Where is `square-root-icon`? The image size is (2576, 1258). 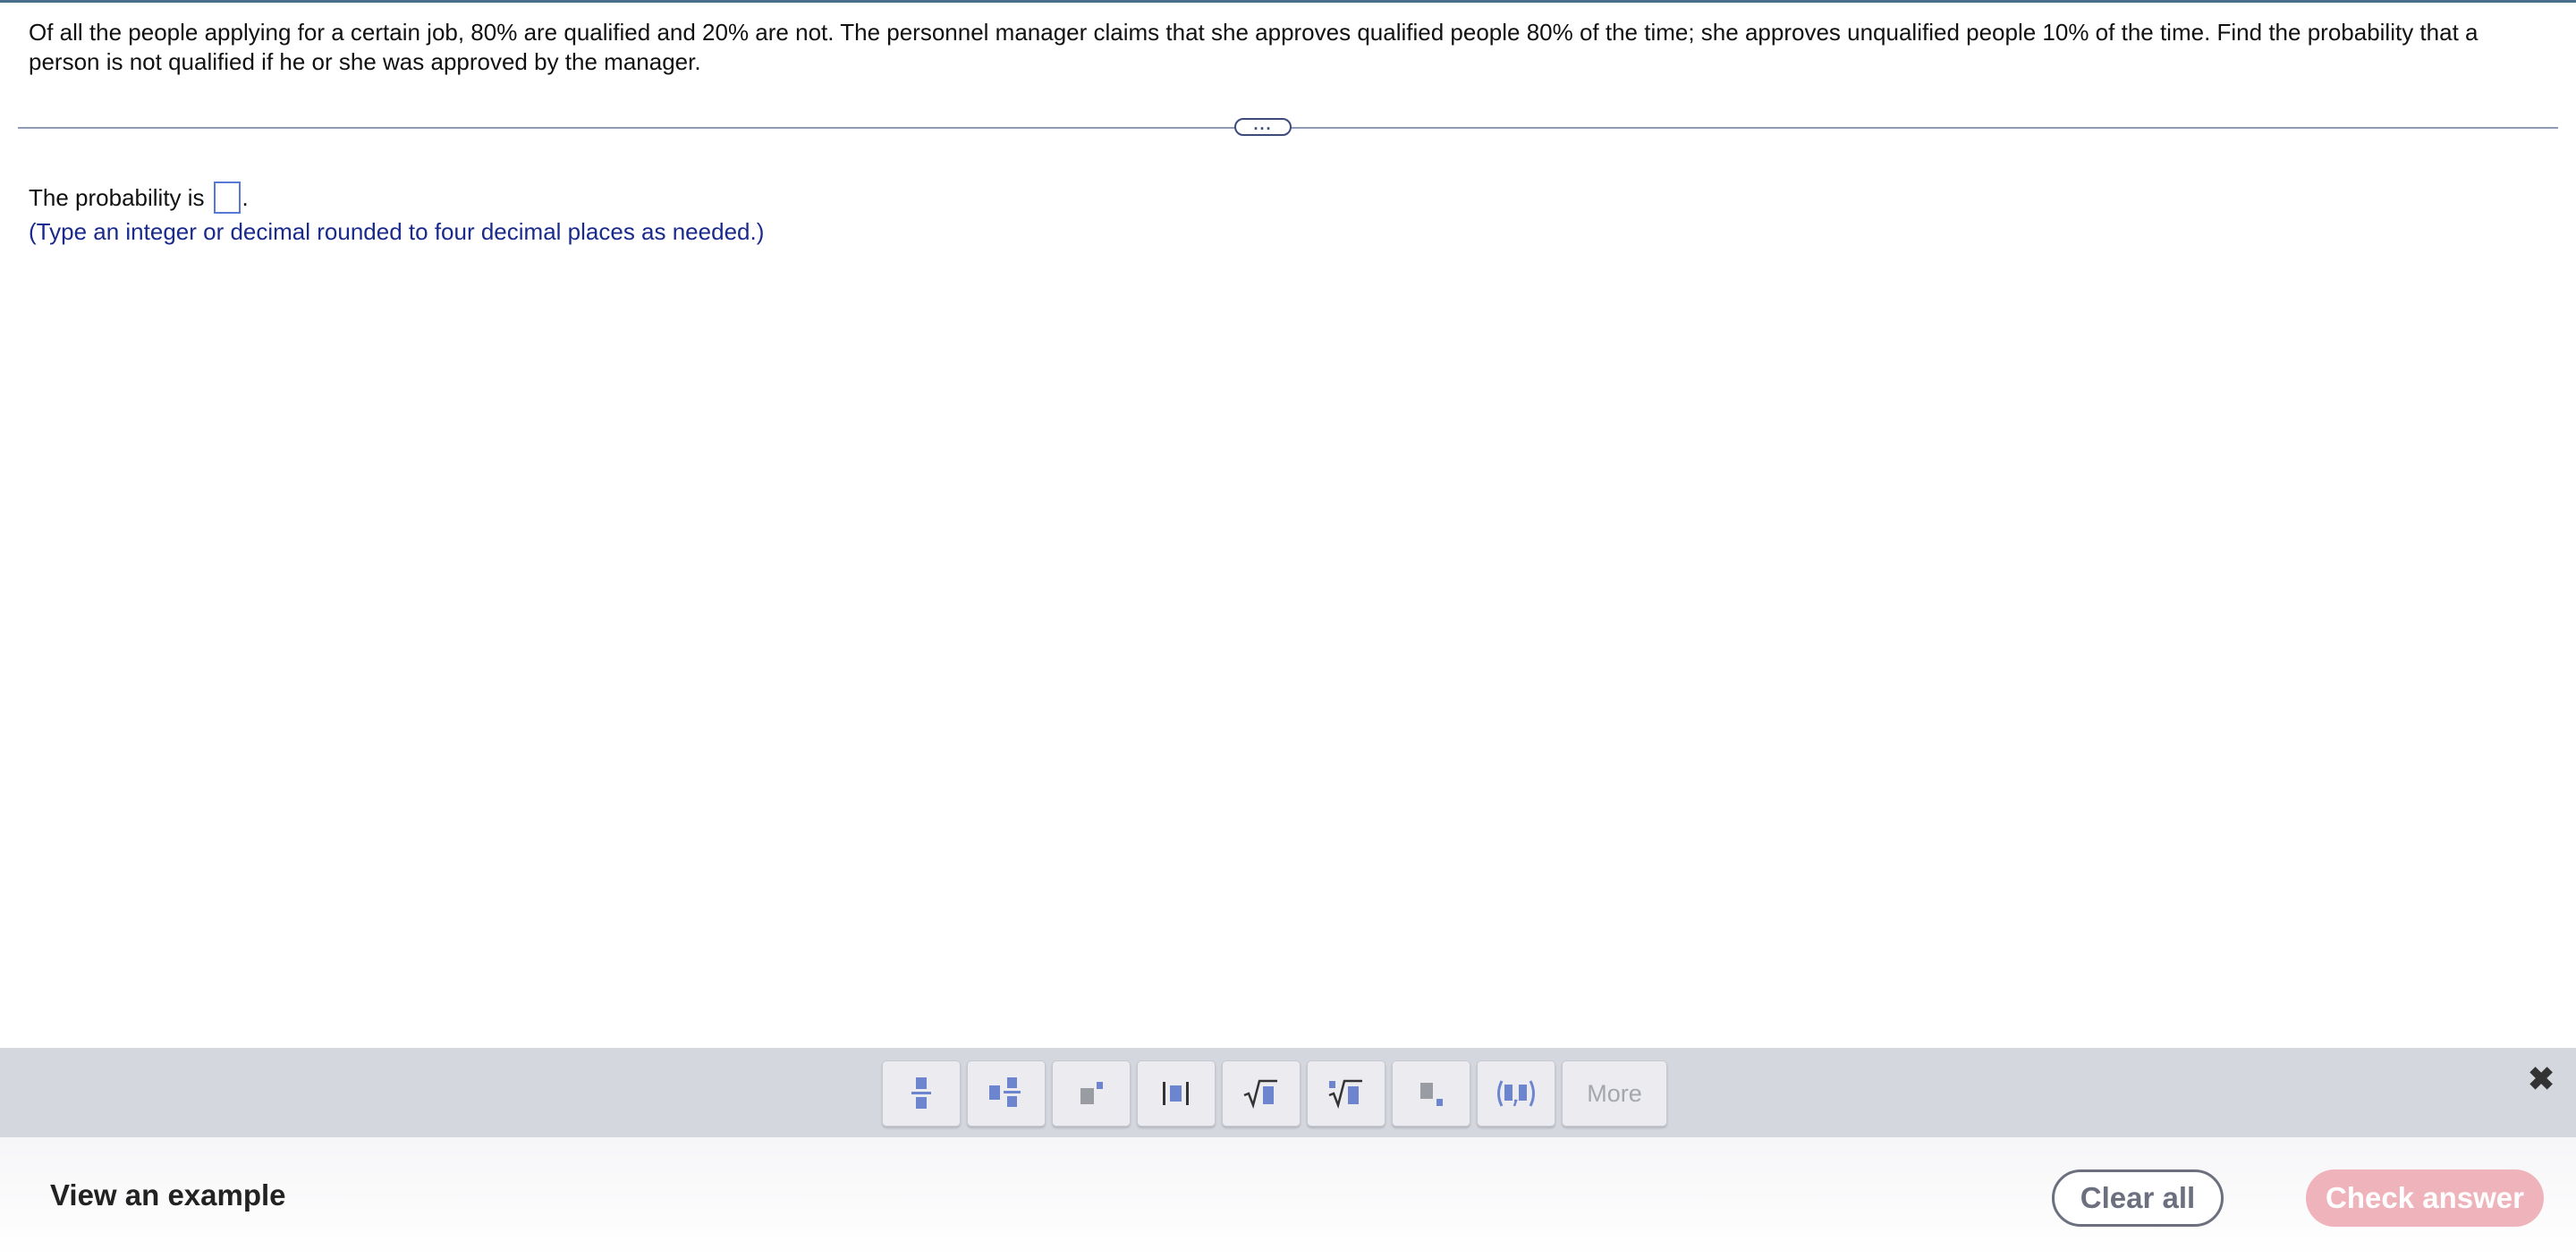
square-root-icon is located at coordinates (1260, 1094).